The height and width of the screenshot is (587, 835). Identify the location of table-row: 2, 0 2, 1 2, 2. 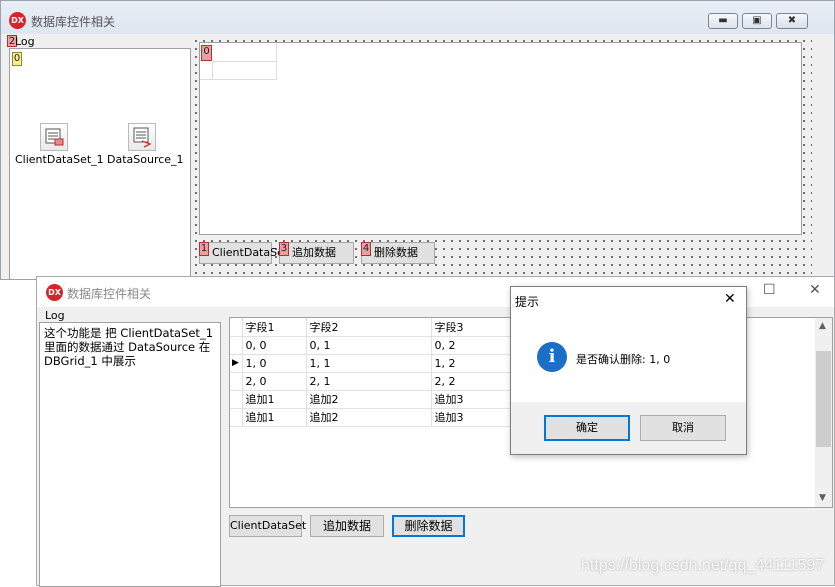
(391, 381).